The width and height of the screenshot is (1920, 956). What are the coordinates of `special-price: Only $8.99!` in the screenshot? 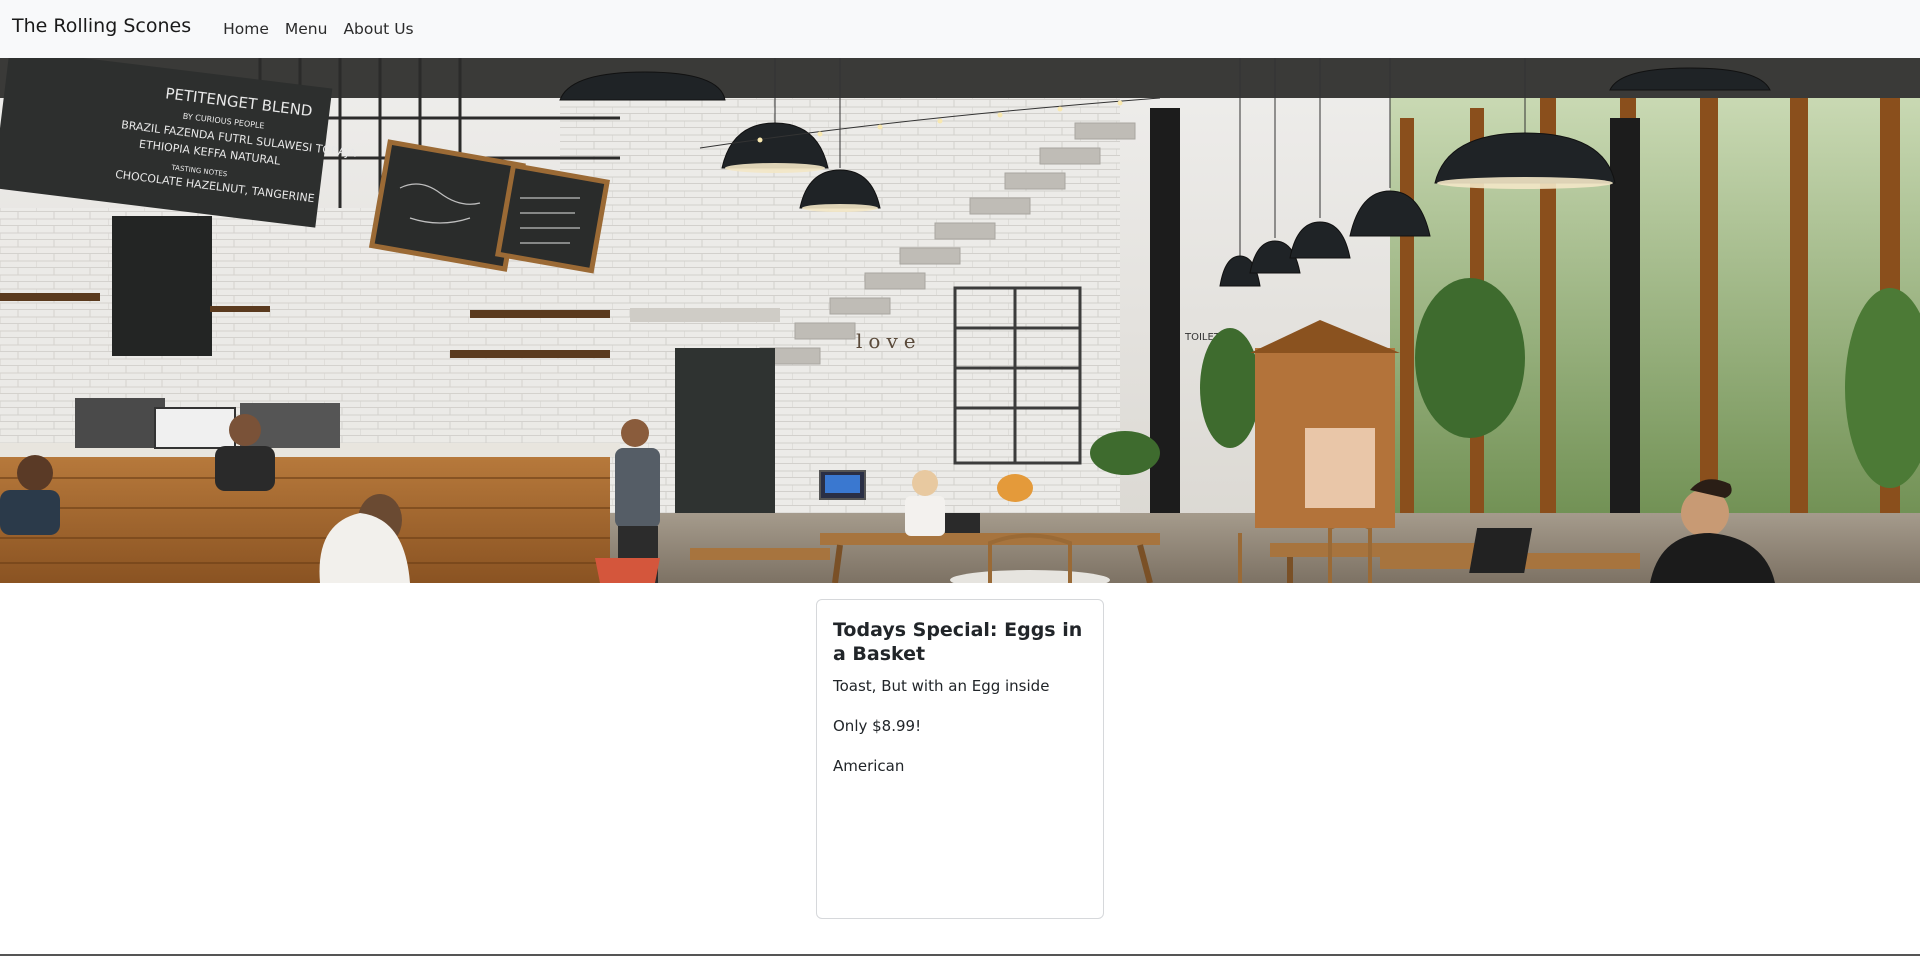 It's located at (877, 726).